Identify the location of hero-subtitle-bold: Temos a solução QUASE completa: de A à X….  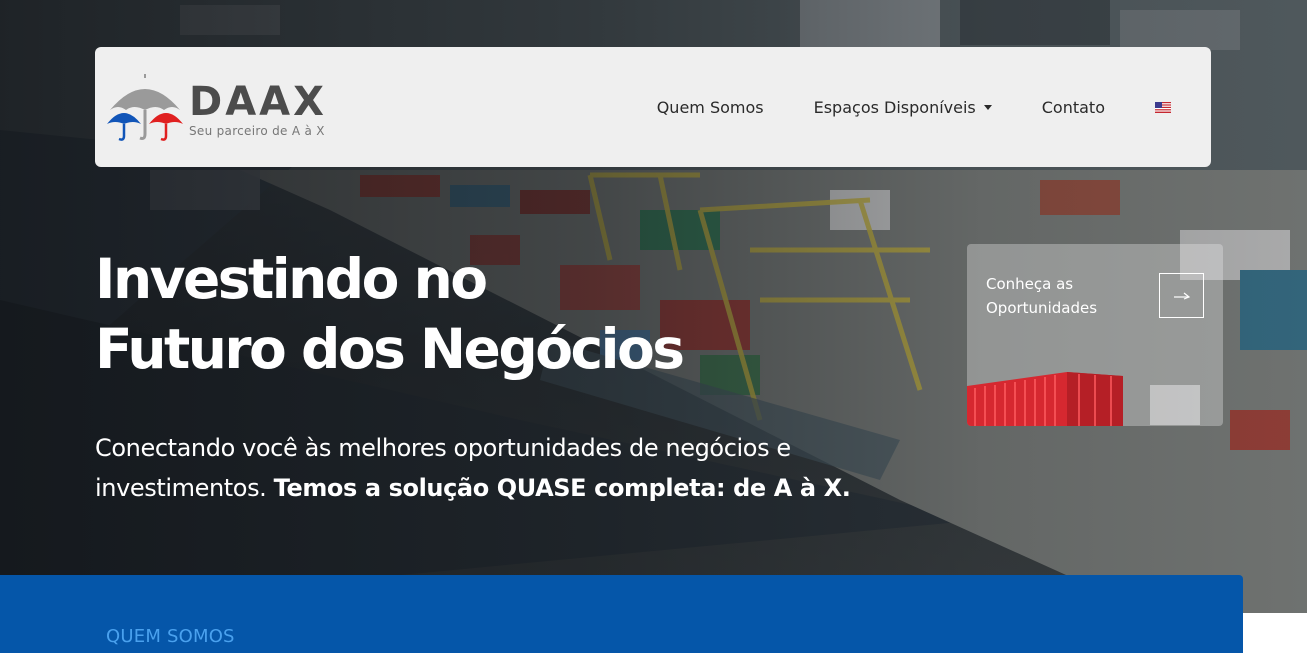
(562, 488).